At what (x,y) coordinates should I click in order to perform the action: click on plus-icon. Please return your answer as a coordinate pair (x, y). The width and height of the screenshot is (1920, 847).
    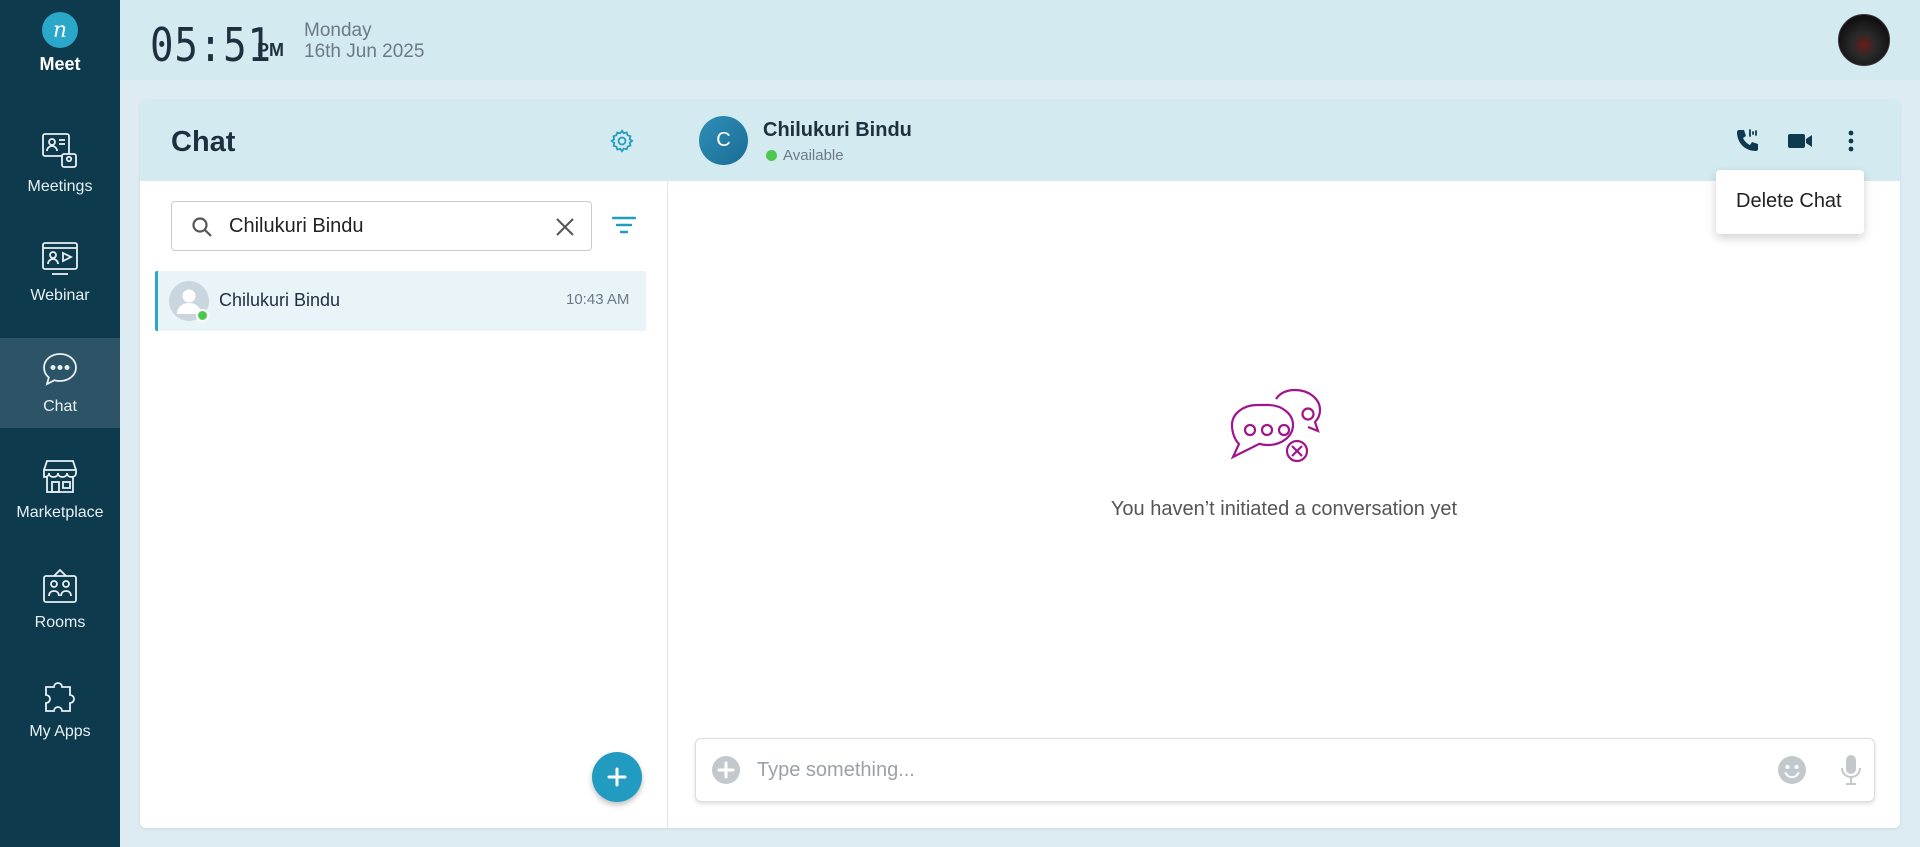
    Looking at the image, I should click on (617, 777).